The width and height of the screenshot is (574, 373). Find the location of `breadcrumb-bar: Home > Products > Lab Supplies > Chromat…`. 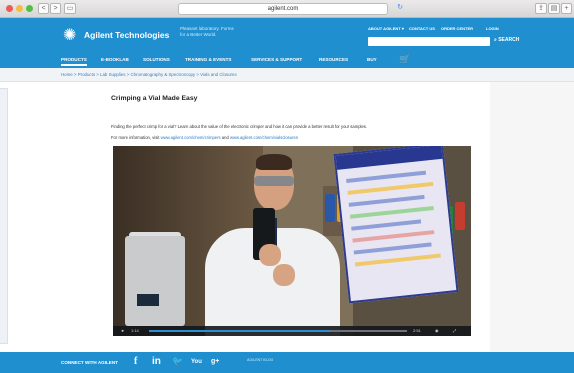

breadcrumb-bar: Home > Products > Lab Supplies > Chromat… is located at coordinates (287, 75).